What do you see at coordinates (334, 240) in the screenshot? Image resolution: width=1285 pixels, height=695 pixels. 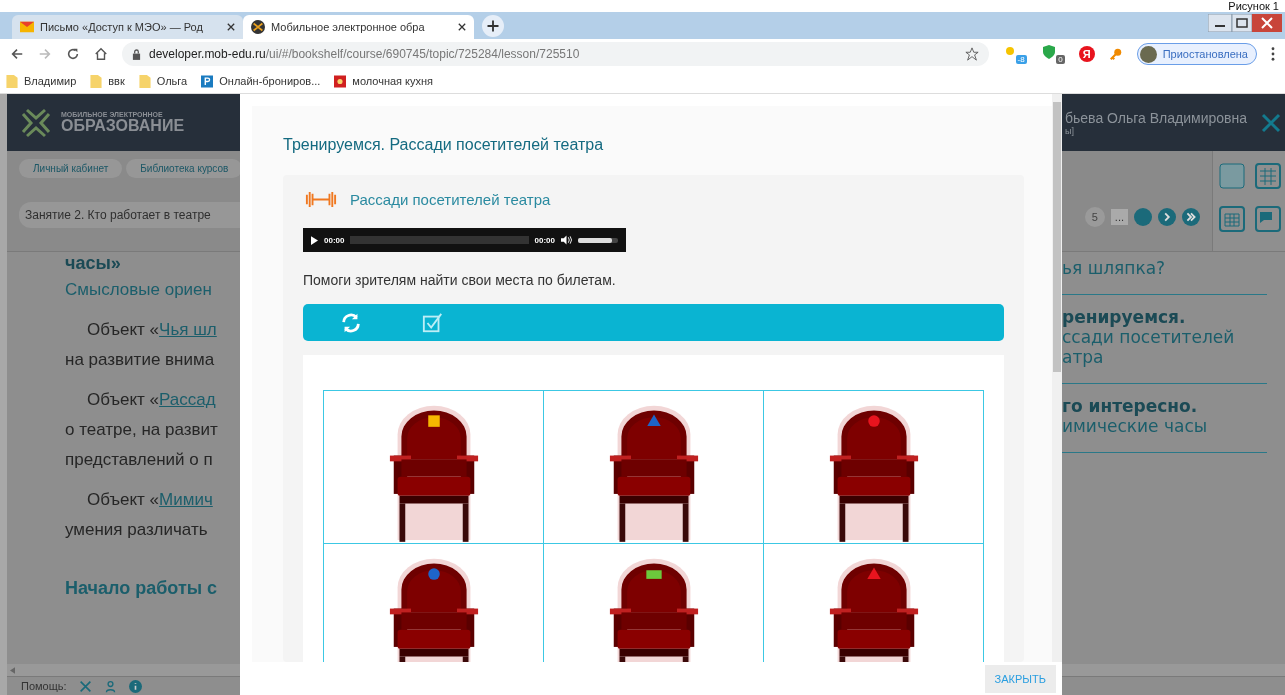 I see `current-time: 00:00` at bounding box center [334, 240].